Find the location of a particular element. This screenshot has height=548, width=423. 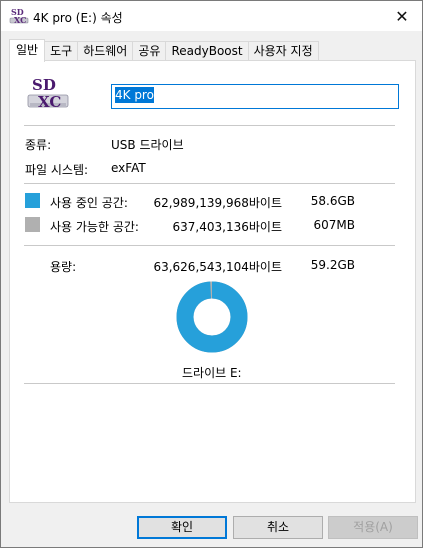

ok-button: 확인 is located at coordinates (182, 527).